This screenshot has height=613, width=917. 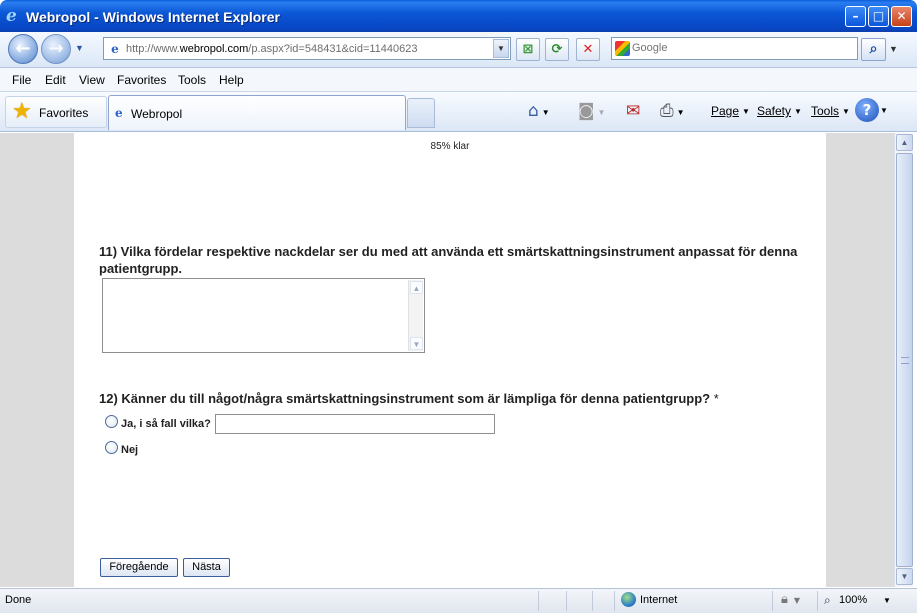 What do you see at coordinates (141, 80) in the screenshot?
I see `menu-favorites: Favorites` at bounding box center [141, 80].